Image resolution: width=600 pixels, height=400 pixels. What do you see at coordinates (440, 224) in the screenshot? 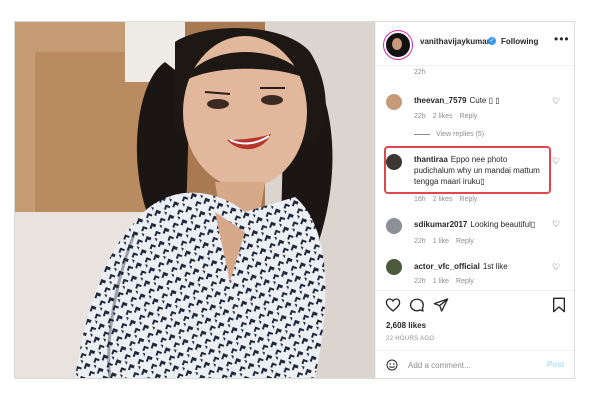
I see `comment-username: sdikumar2017` at bounding box center [440, 224].